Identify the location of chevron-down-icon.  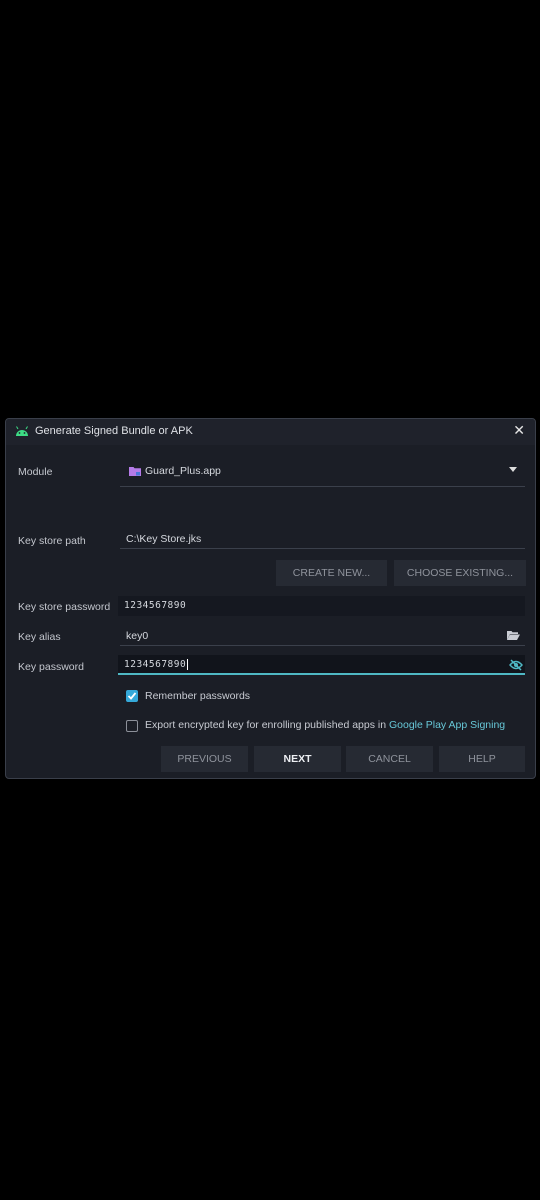
(513, 469).